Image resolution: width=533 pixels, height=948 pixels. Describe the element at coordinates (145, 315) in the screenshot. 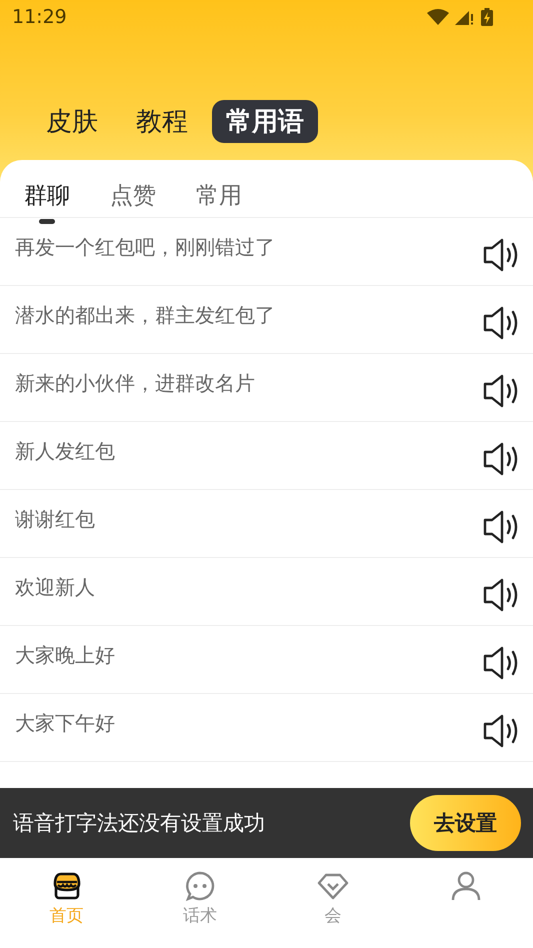

I see `phrase-text: 潜水的都出来，群主发红包了` at that location.